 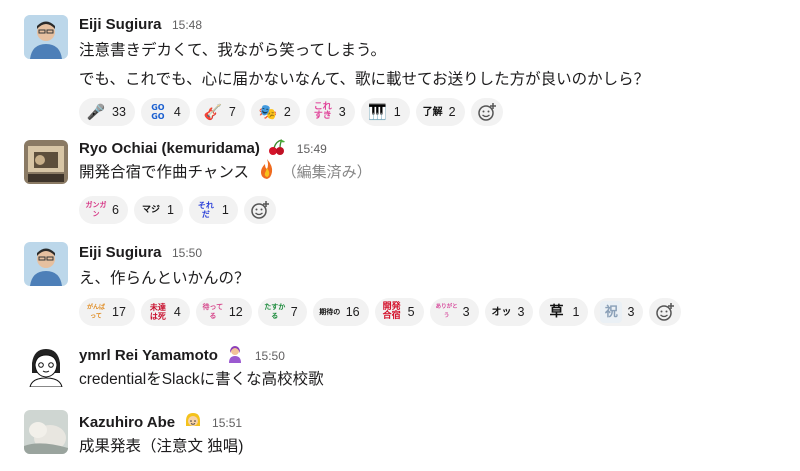 What do you see at coordinates (150, 209) in the screenshot?
I see `maji-emoji-icon: マジ` at bounding box center [150, 209].